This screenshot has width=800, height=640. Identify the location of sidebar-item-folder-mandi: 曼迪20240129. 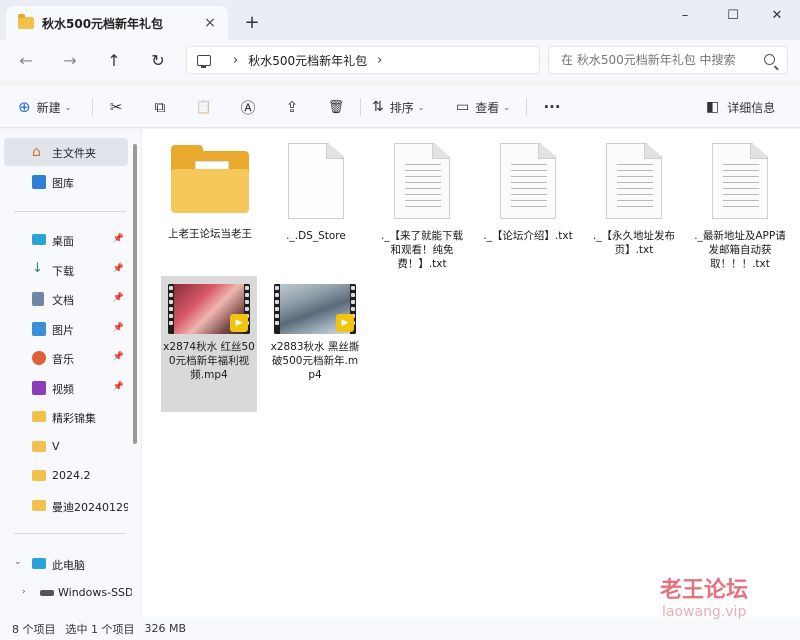
(66, 506).